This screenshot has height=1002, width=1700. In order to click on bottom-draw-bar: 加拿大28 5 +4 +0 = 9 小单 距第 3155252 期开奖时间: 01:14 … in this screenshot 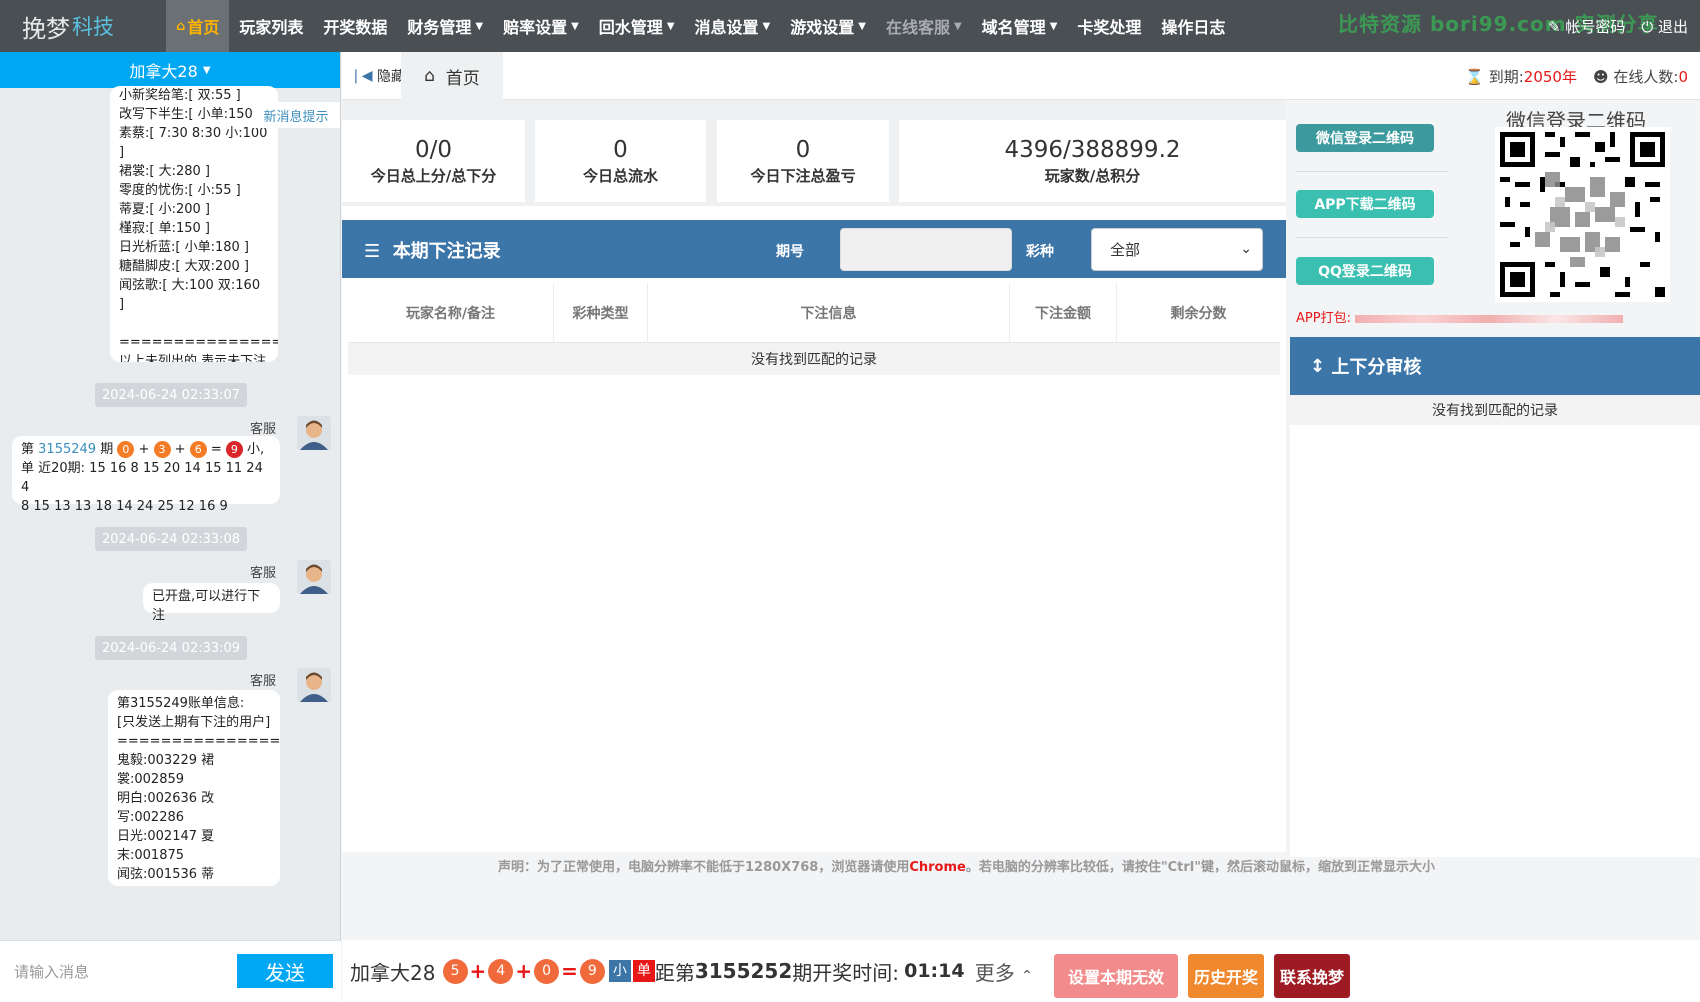, I will do `click(1021, 971)`.